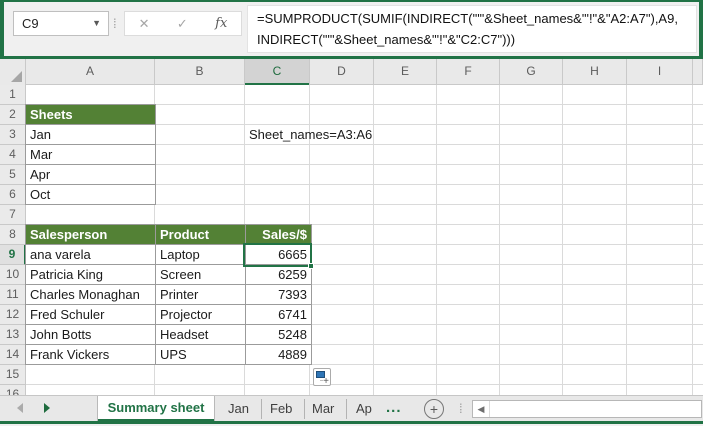 This screenshot has width=703, height=426. Describe the element at coordinates (201, 295) in the screenshot. I see `cell-product: Printer` at that location.